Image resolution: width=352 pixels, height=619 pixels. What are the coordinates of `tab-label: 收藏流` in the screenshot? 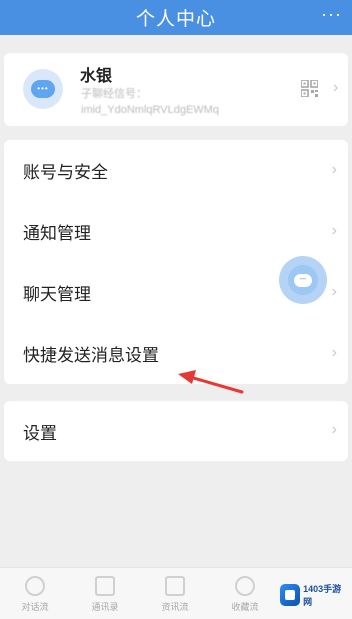 It's located at (245, 607).